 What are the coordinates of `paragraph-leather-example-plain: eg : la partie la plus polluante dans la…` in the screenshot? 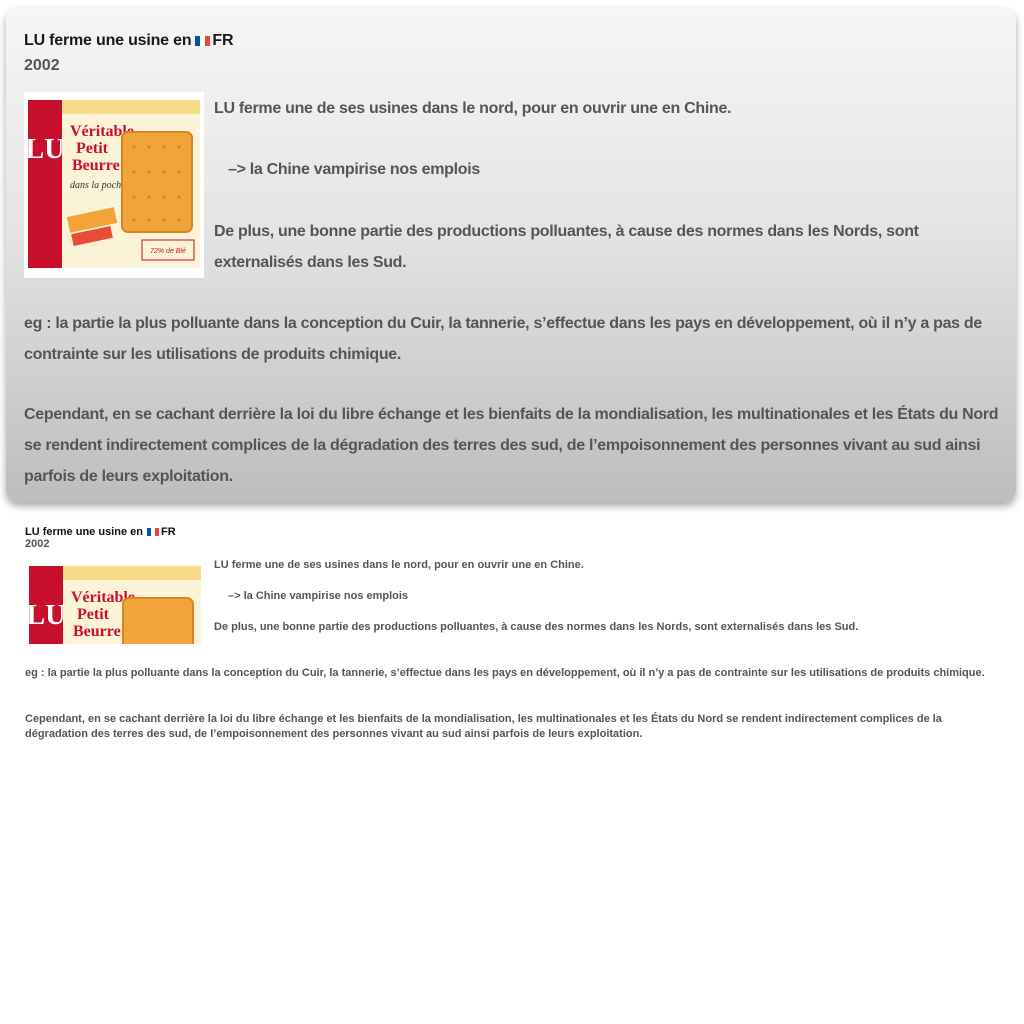 It's located at (505, 673).